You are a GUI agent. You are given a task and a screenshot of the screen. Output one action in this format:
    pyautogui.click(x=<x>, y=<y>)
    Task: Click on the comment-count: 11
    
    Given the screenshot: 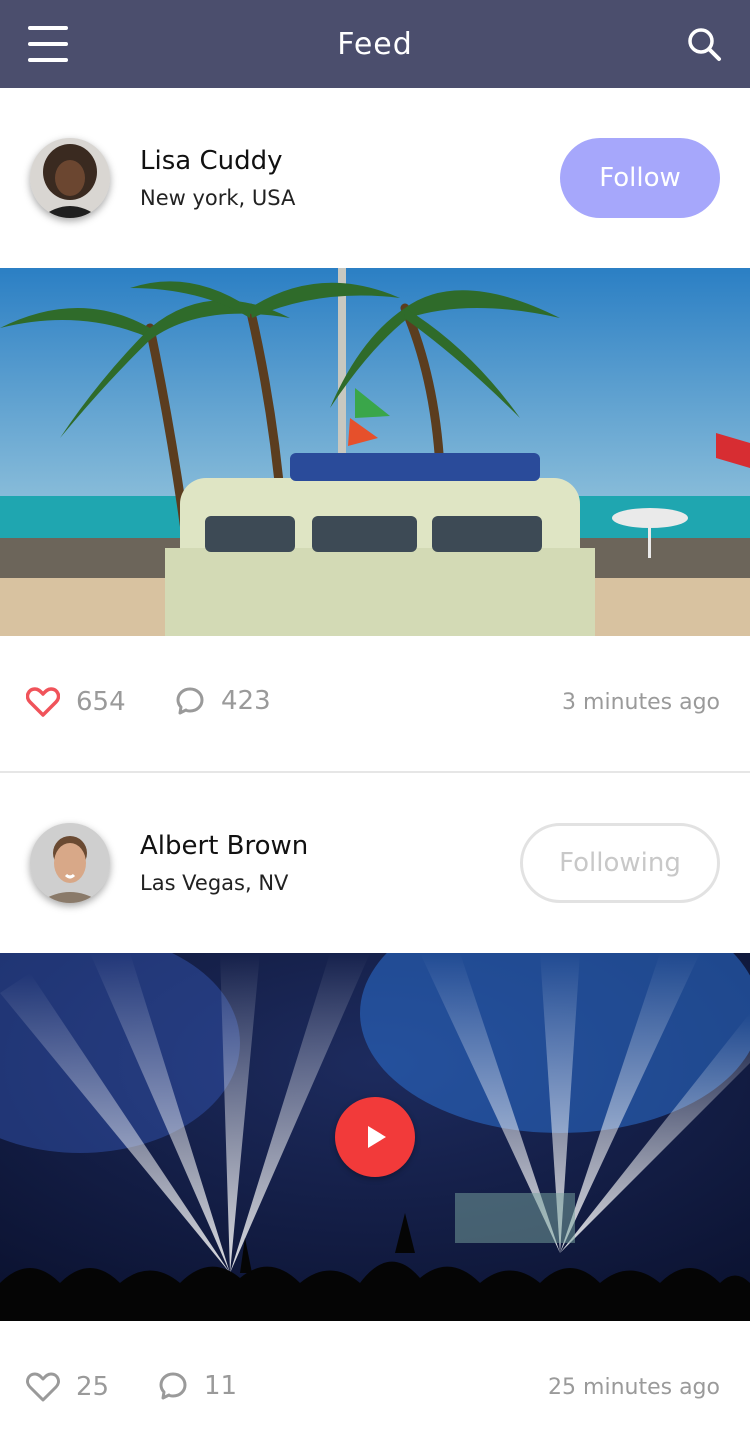 What is the action you would take?
    pyautogui.click(x=221, y=1386)
    